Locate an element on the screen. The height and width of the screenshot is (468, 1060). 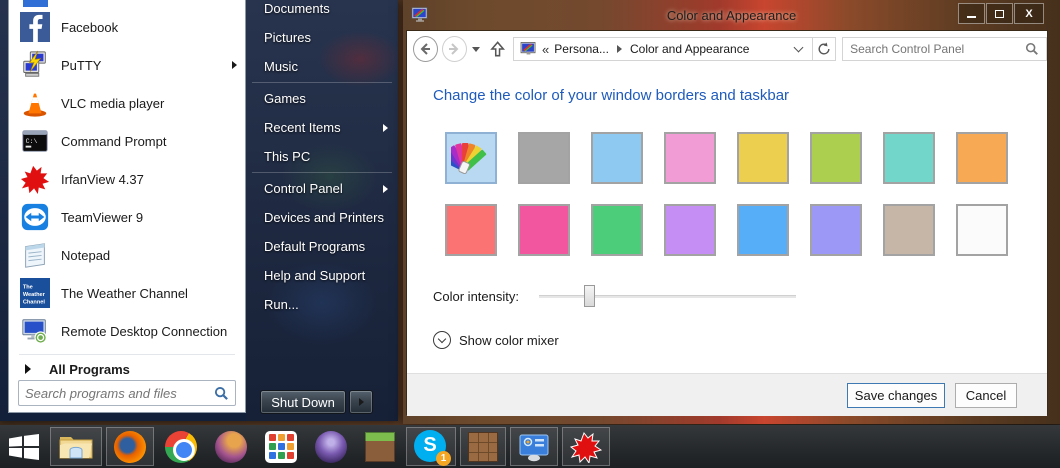
start-menu-item-music: Music is located at coordinates (322, 66).